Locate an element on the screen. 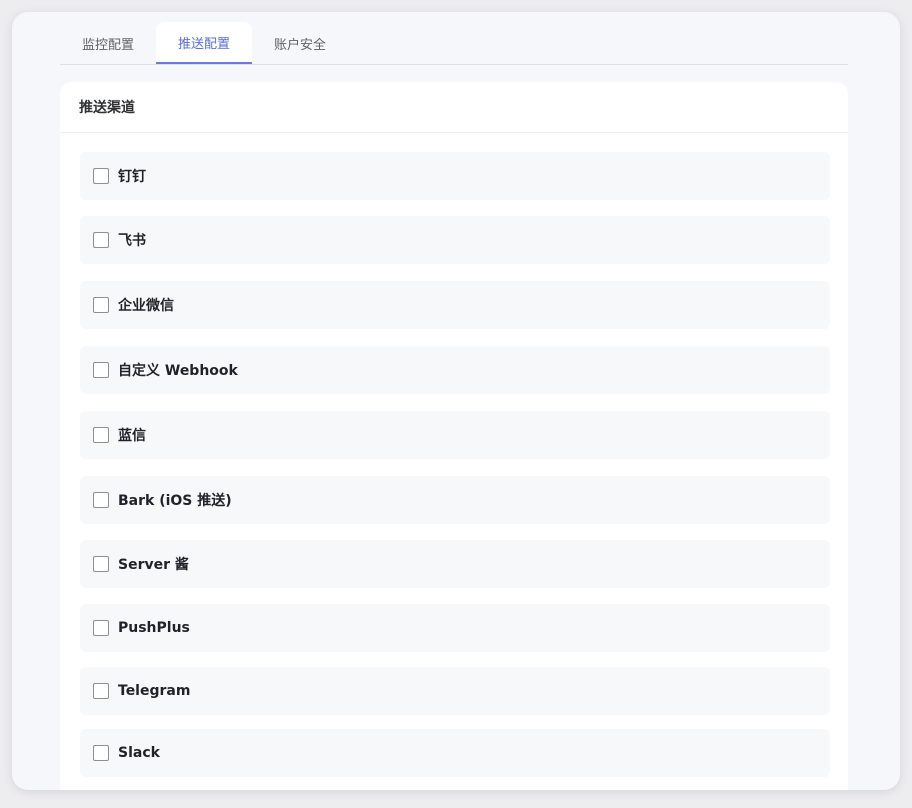  channel-label: Telegram is located at coordinates (154, 691).